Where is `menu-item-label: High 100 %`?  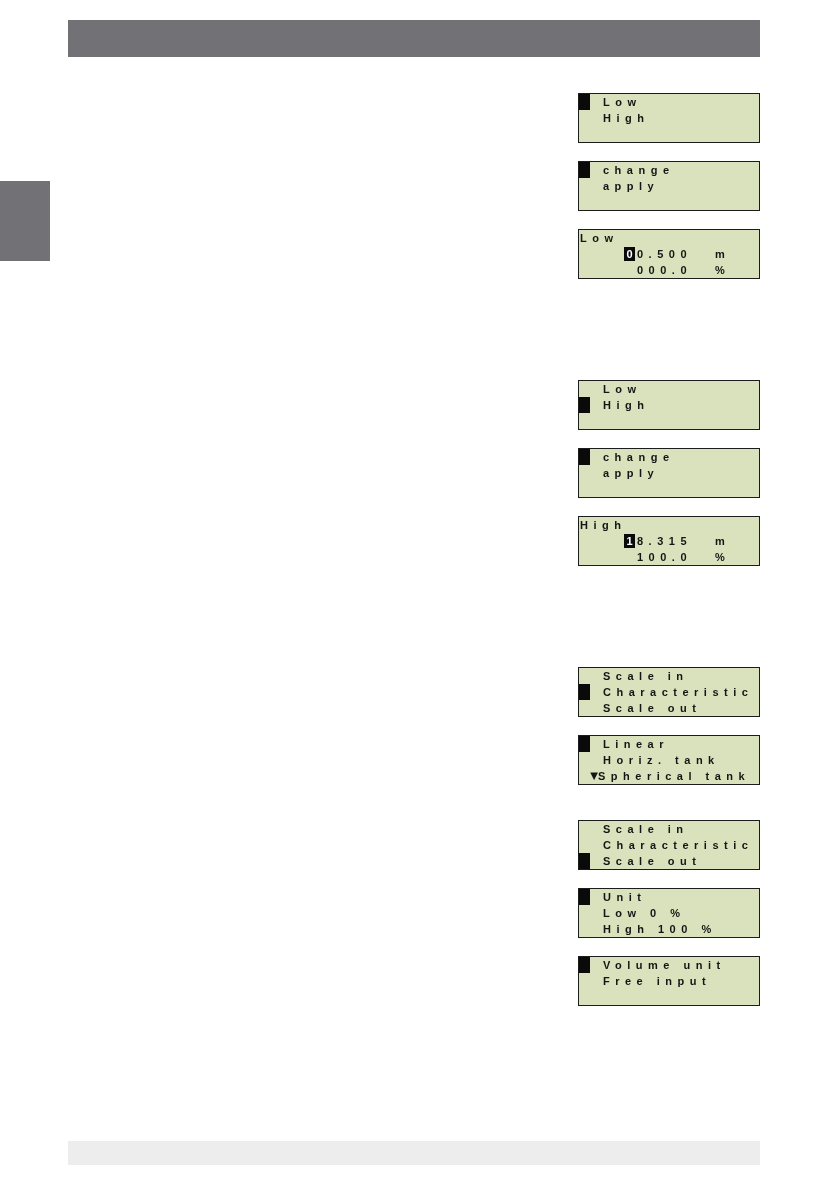 menu-item-label: High 100 % is located at coordinates (660, 929).